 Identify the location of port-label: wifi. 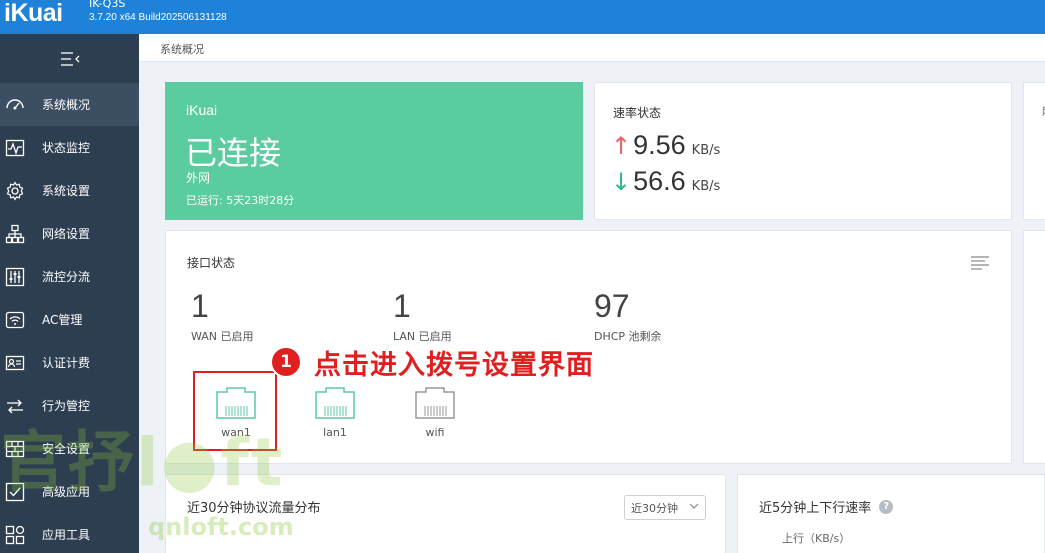
(435, 432).